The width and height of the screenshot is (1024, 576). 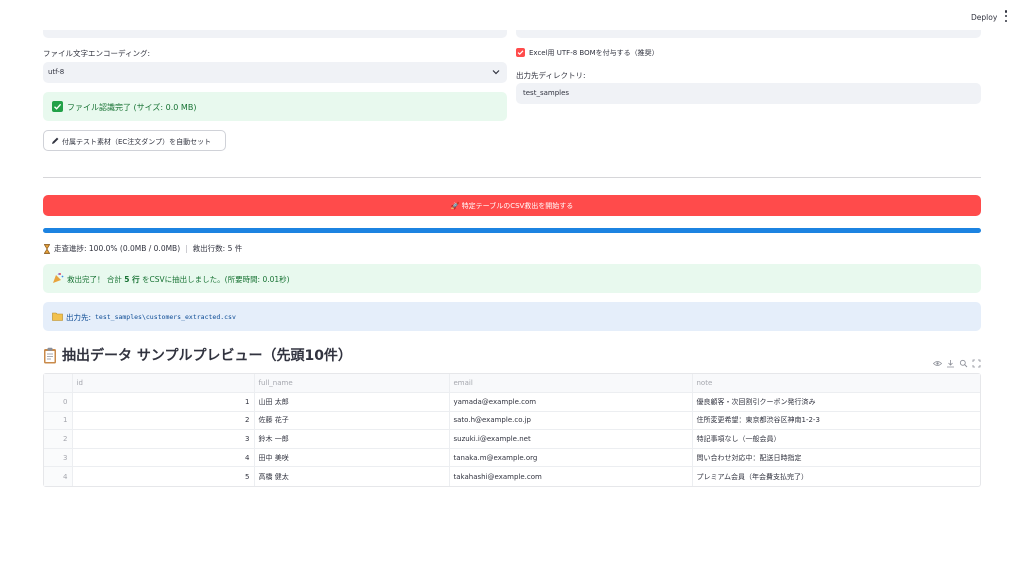 What do you see at coordinates (132, 107) in the screenshot?
I see `file-recognized-text: ファイル認識完了 (サイズ: 0.0 MB)` at bounding box center [132, 107].